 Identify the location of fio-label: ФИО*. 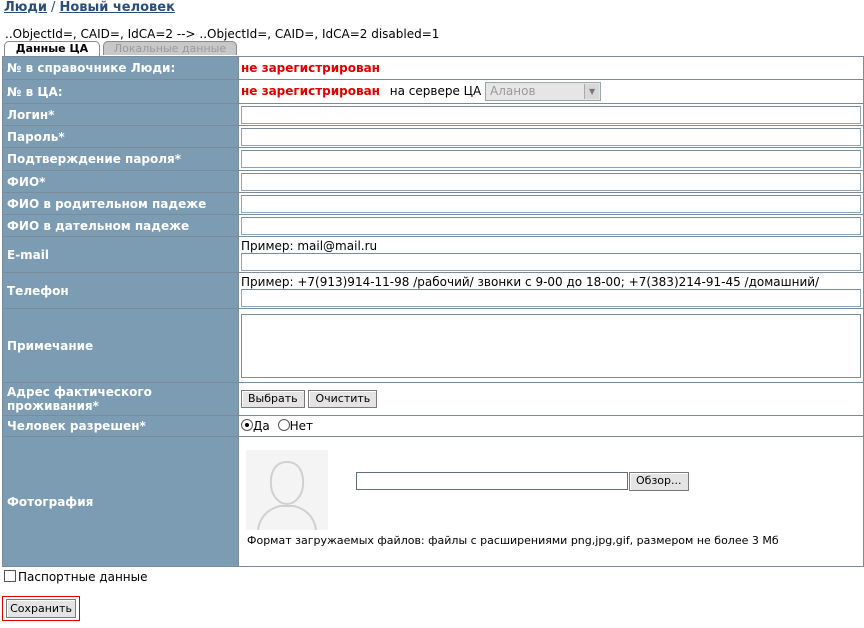
(120, 181).